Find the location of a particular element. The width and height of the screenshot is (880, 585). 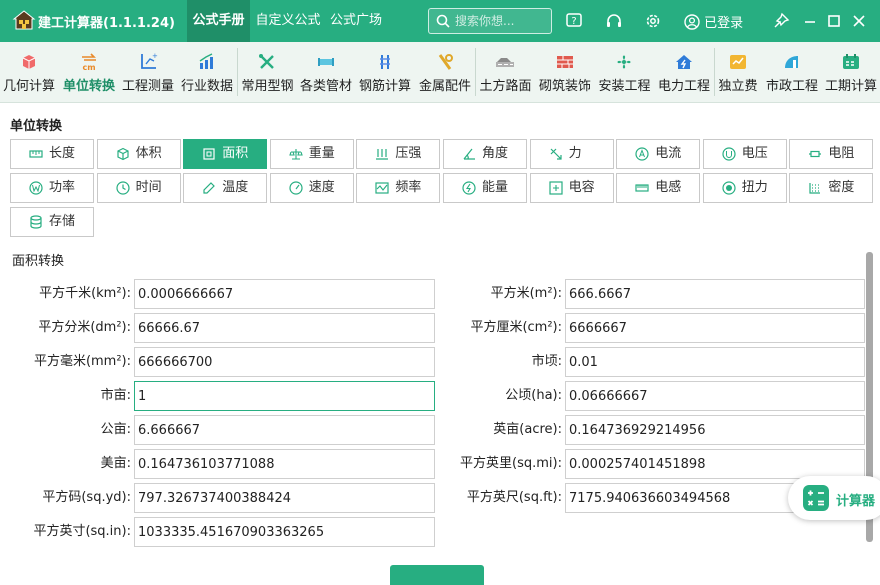

maximize-icon is located at coordinates (834, 21).